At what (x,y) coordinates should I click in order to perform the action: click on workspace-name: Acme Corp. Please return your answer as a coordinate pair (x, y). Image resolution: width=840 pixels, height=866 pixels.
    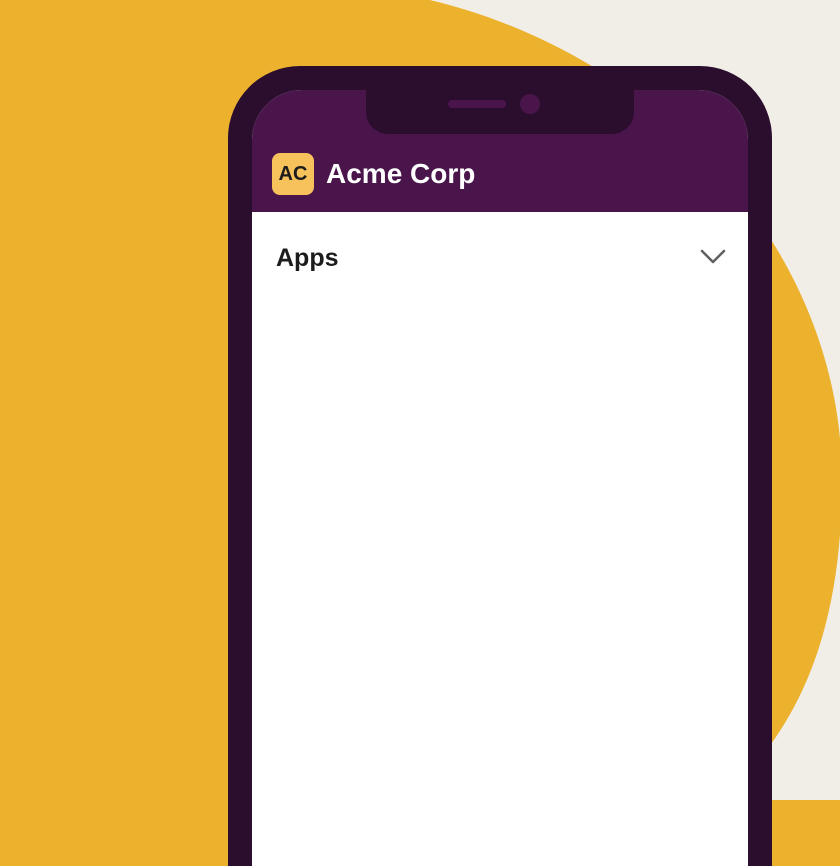
    Looking at the image, I should click on (401, 173).